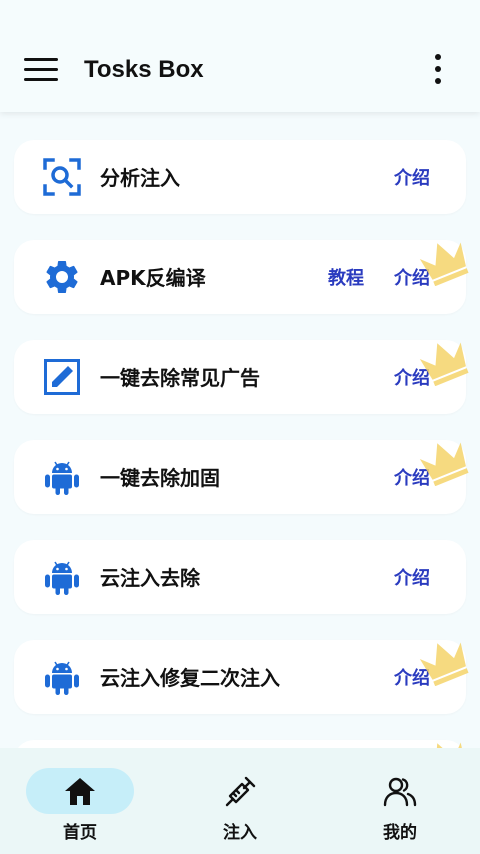  I want to click on tool-label: 一键去除加固, so click(160, 478).